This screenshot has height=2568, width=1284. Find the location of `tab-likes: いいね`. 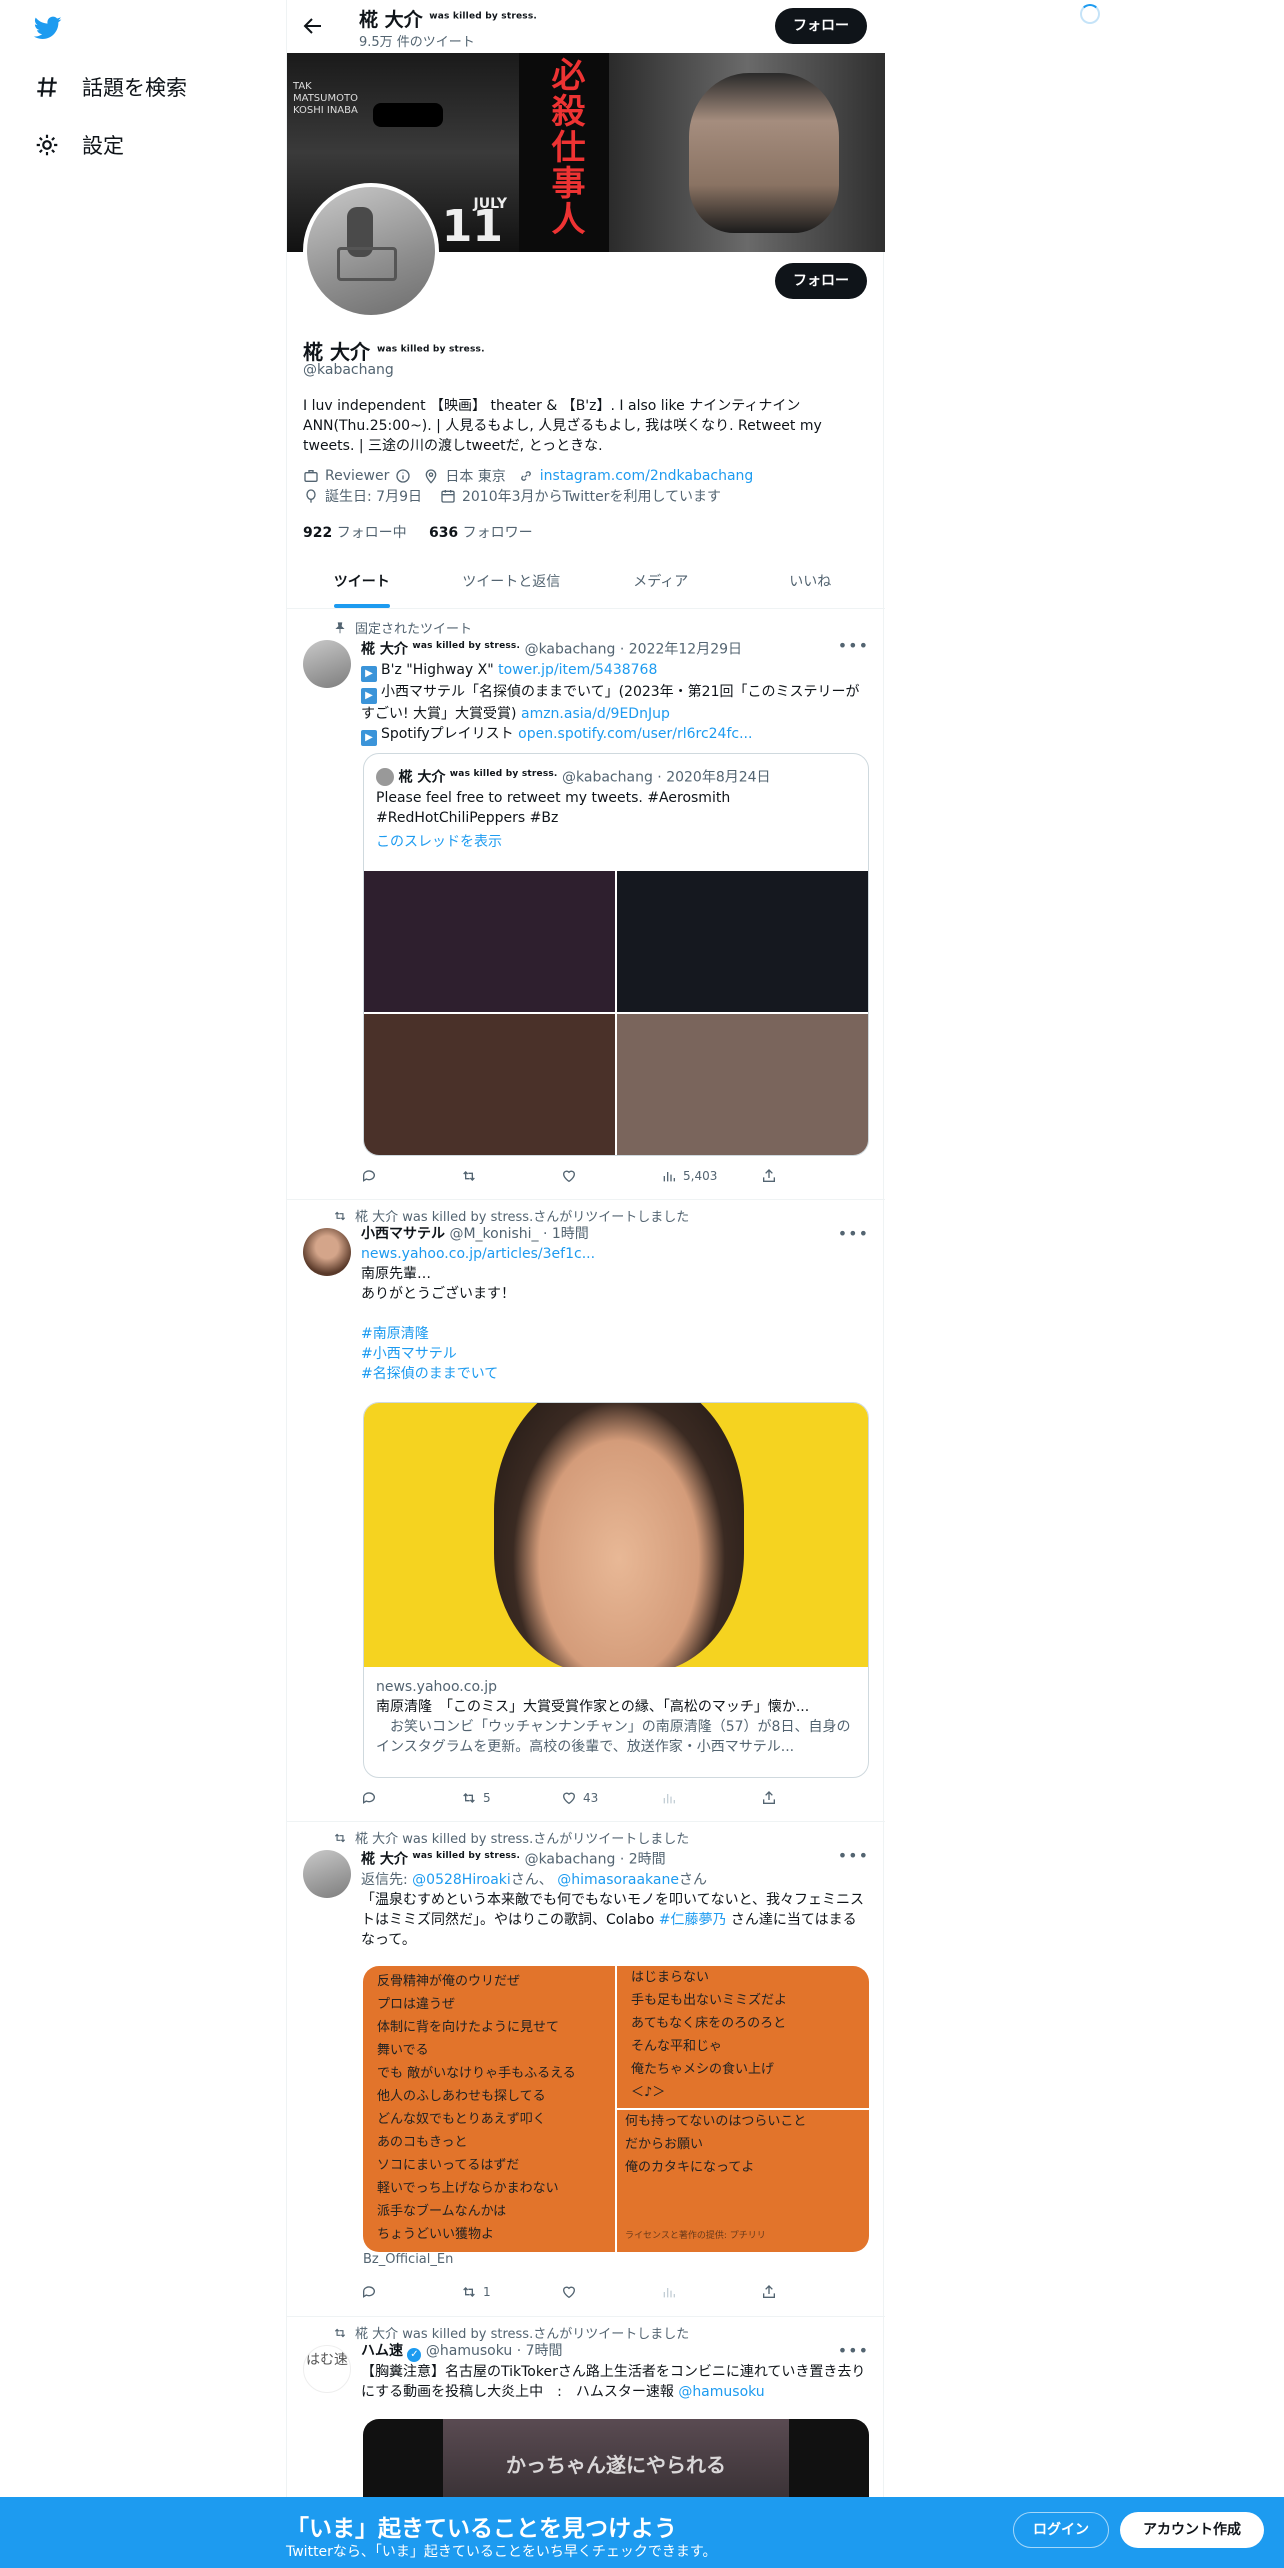

tab-likes: いいね is located at coordinates (811, 582).